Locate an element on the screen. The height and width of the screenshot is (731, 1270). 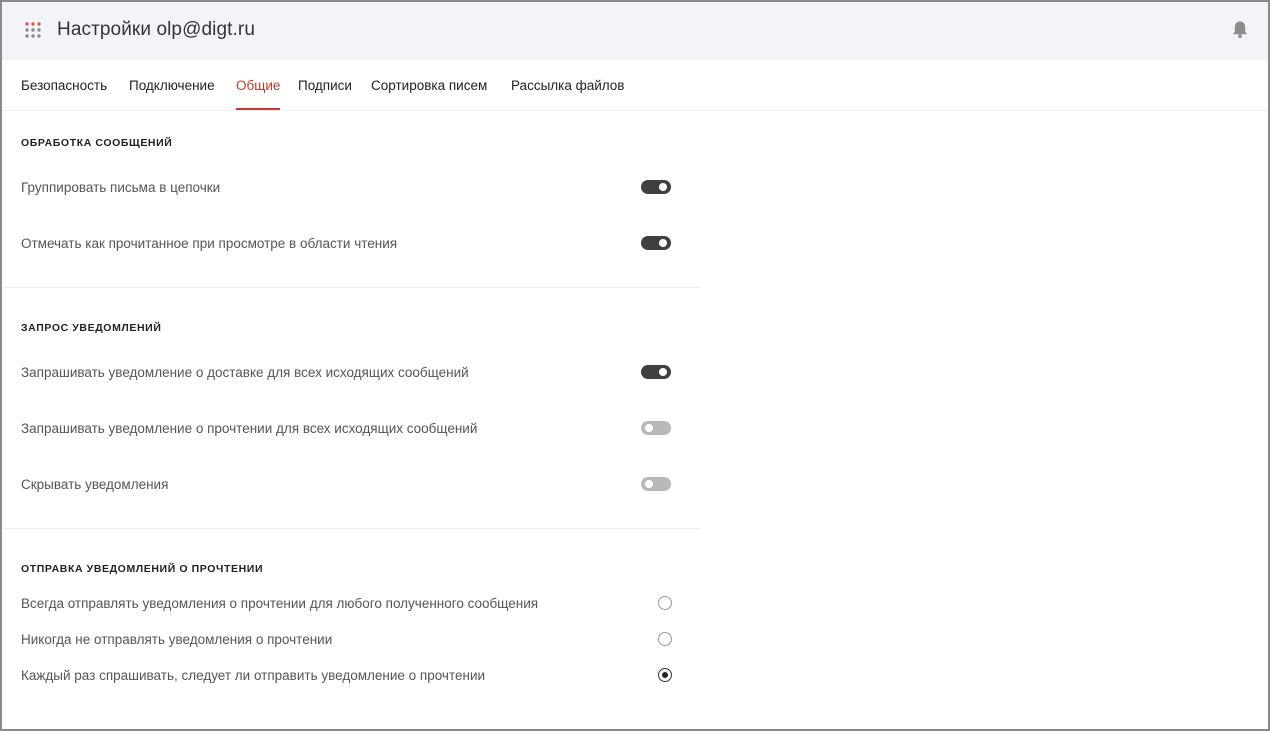
radio-ask-each-time is located at coordinates (665, 675).